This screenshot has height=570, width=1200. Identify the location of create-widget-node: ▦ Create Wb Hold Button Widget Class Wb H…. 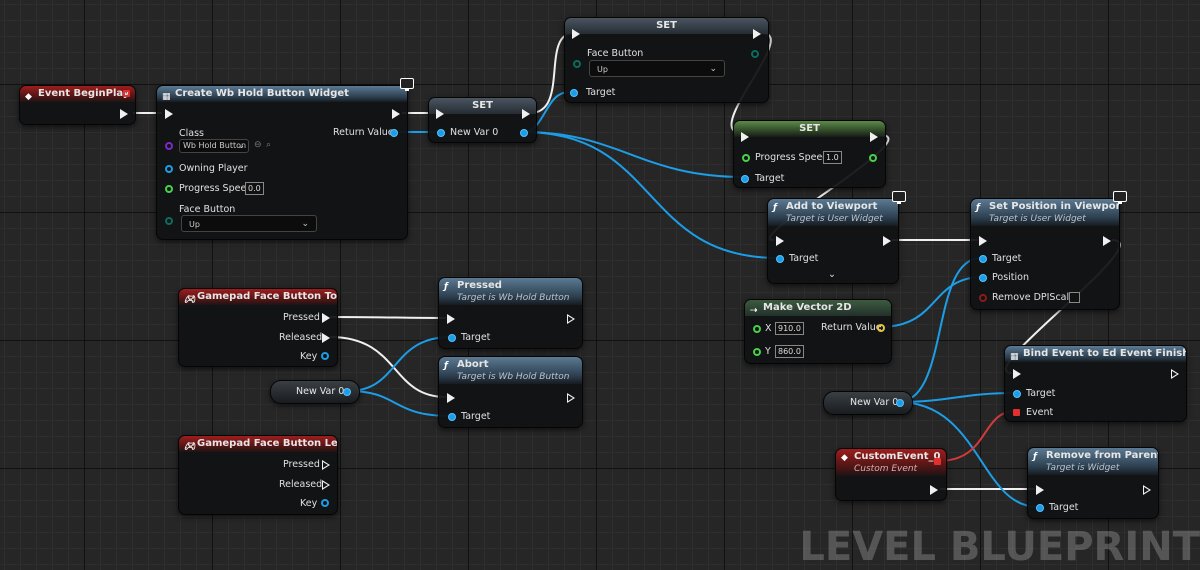
(282, 162).